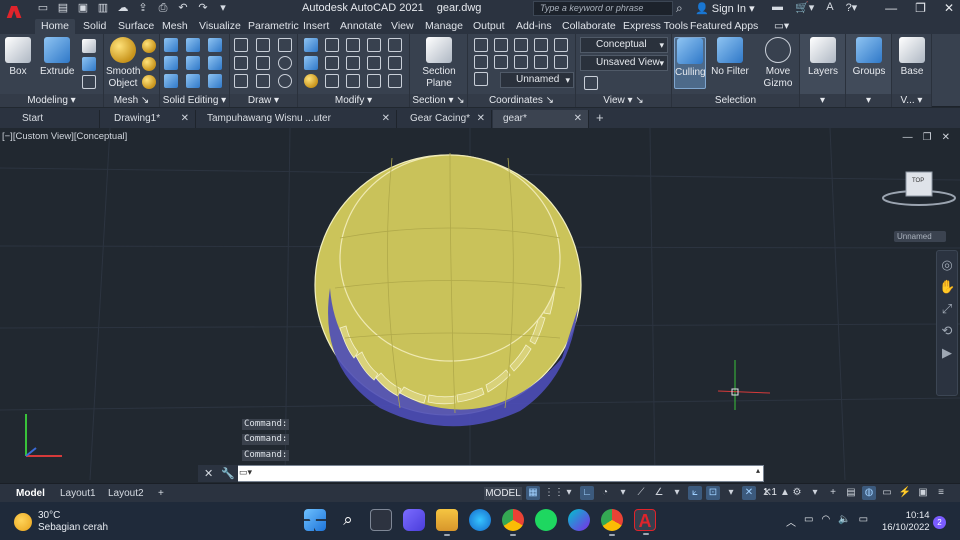 The width and height of the screenshot is (960, 540). Describe the element at coordinates (55, 26) in the screenshot. I see `tab-home: Home` at that location.